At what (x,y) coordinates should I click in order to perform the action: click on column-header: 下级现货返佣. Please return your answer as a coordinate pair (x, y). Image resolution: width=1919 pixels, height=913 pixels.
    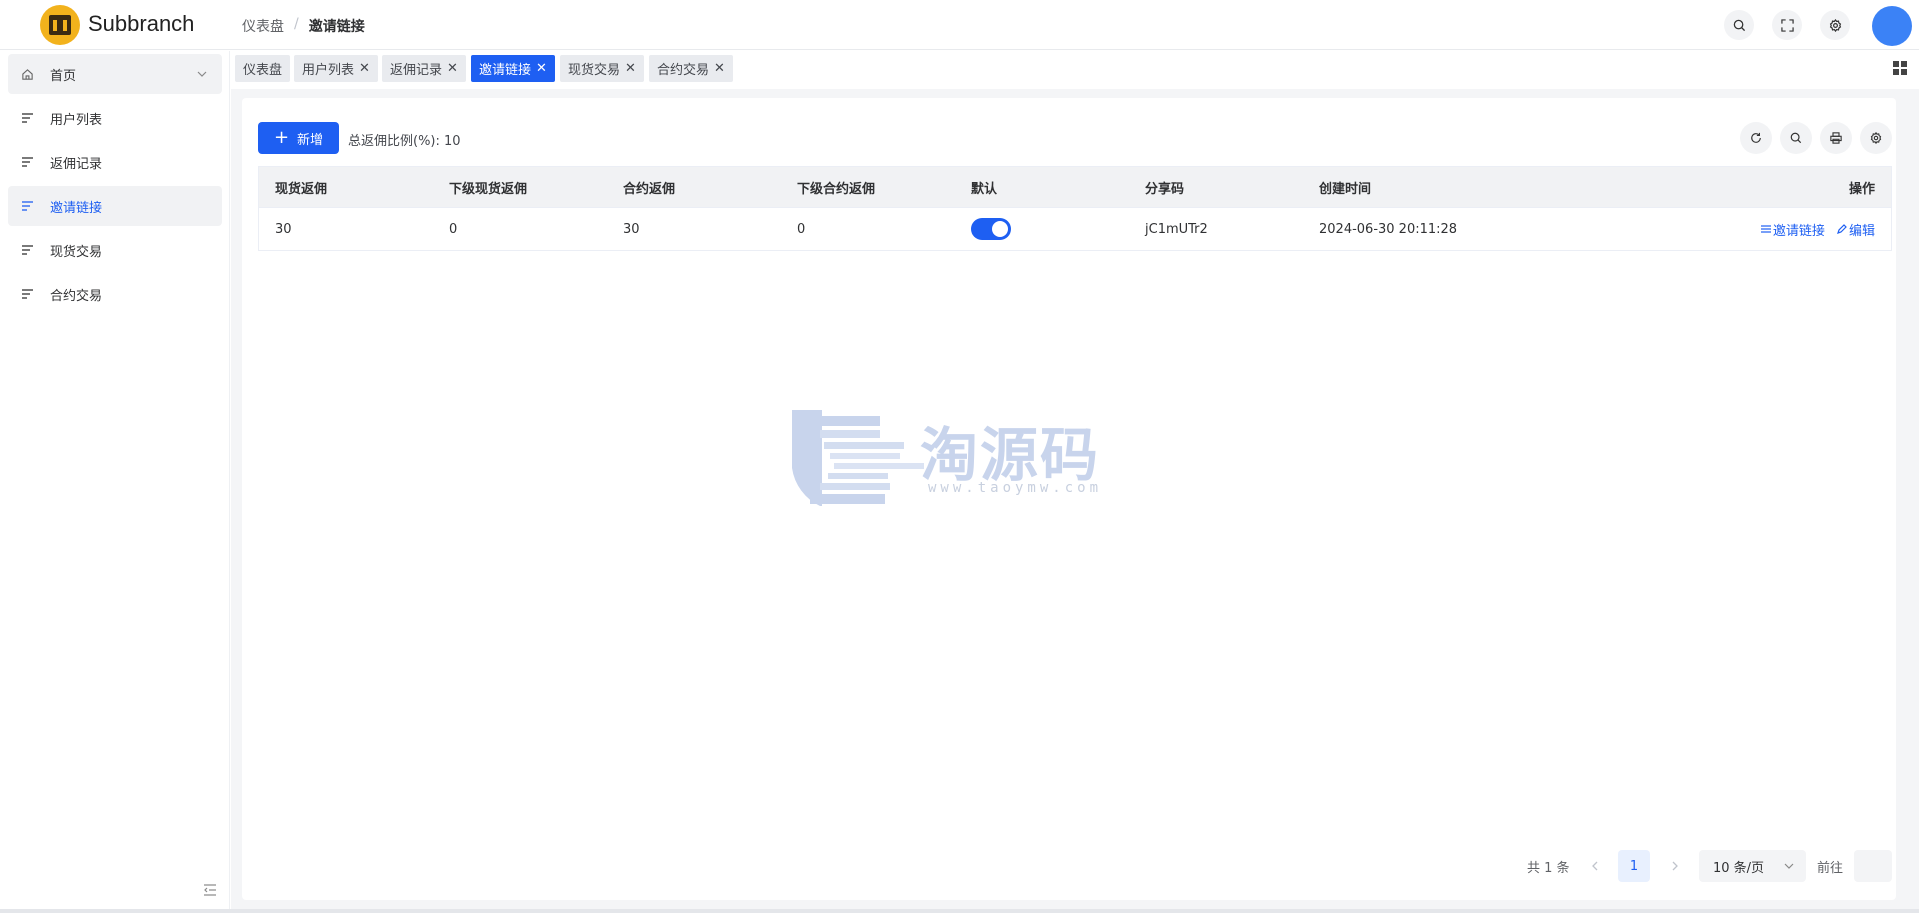
    Looking at the image, I should click on (488, 189).